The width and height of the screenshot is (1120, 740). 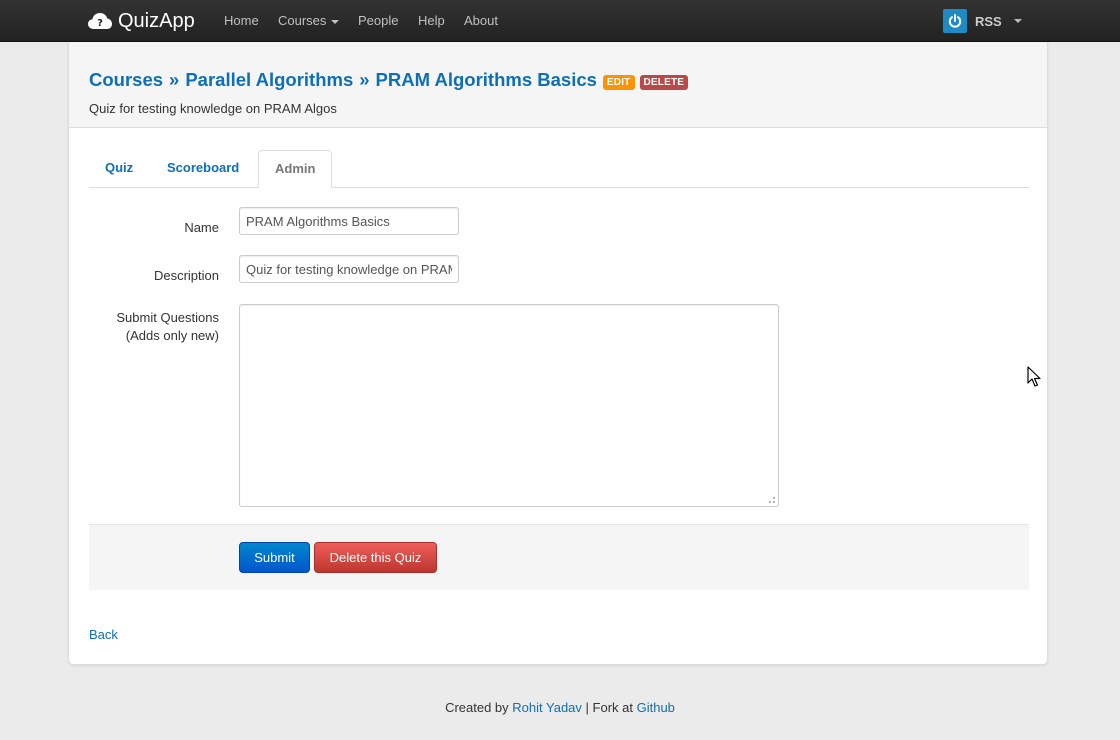 I want to click on footer: Created by Rohit Yadav | Fork at Github, so click(x=560, y=707).